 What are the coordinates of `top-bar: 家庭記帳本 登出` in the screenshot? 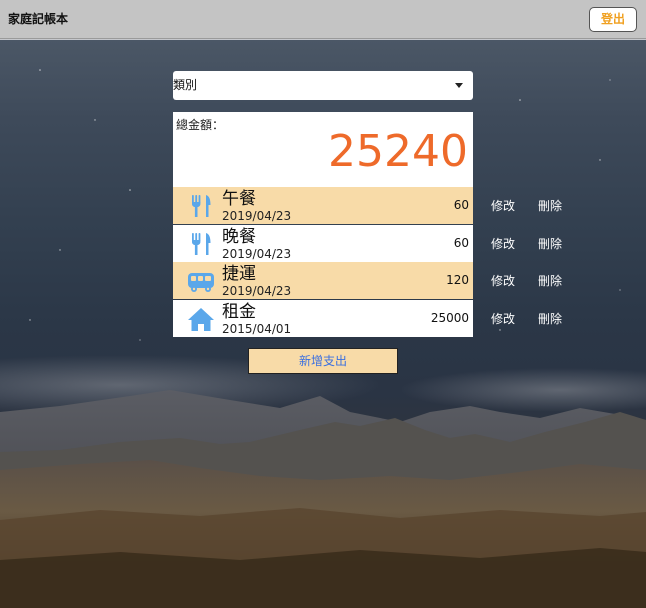 It's located at (323, 19).